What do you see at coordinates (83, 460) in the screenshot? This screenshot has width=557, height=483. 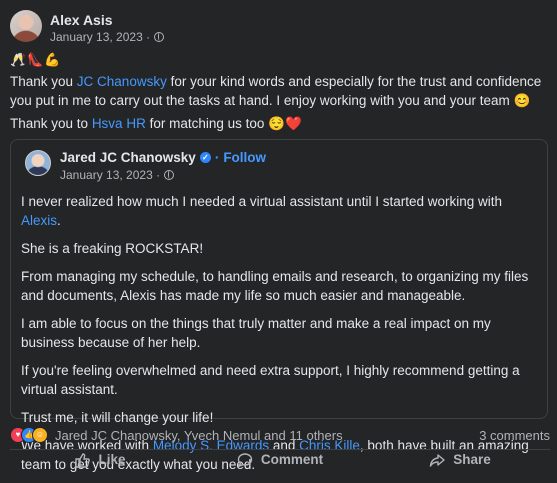 I see `thumbs-up-icon` at bounding box center [83, 460].